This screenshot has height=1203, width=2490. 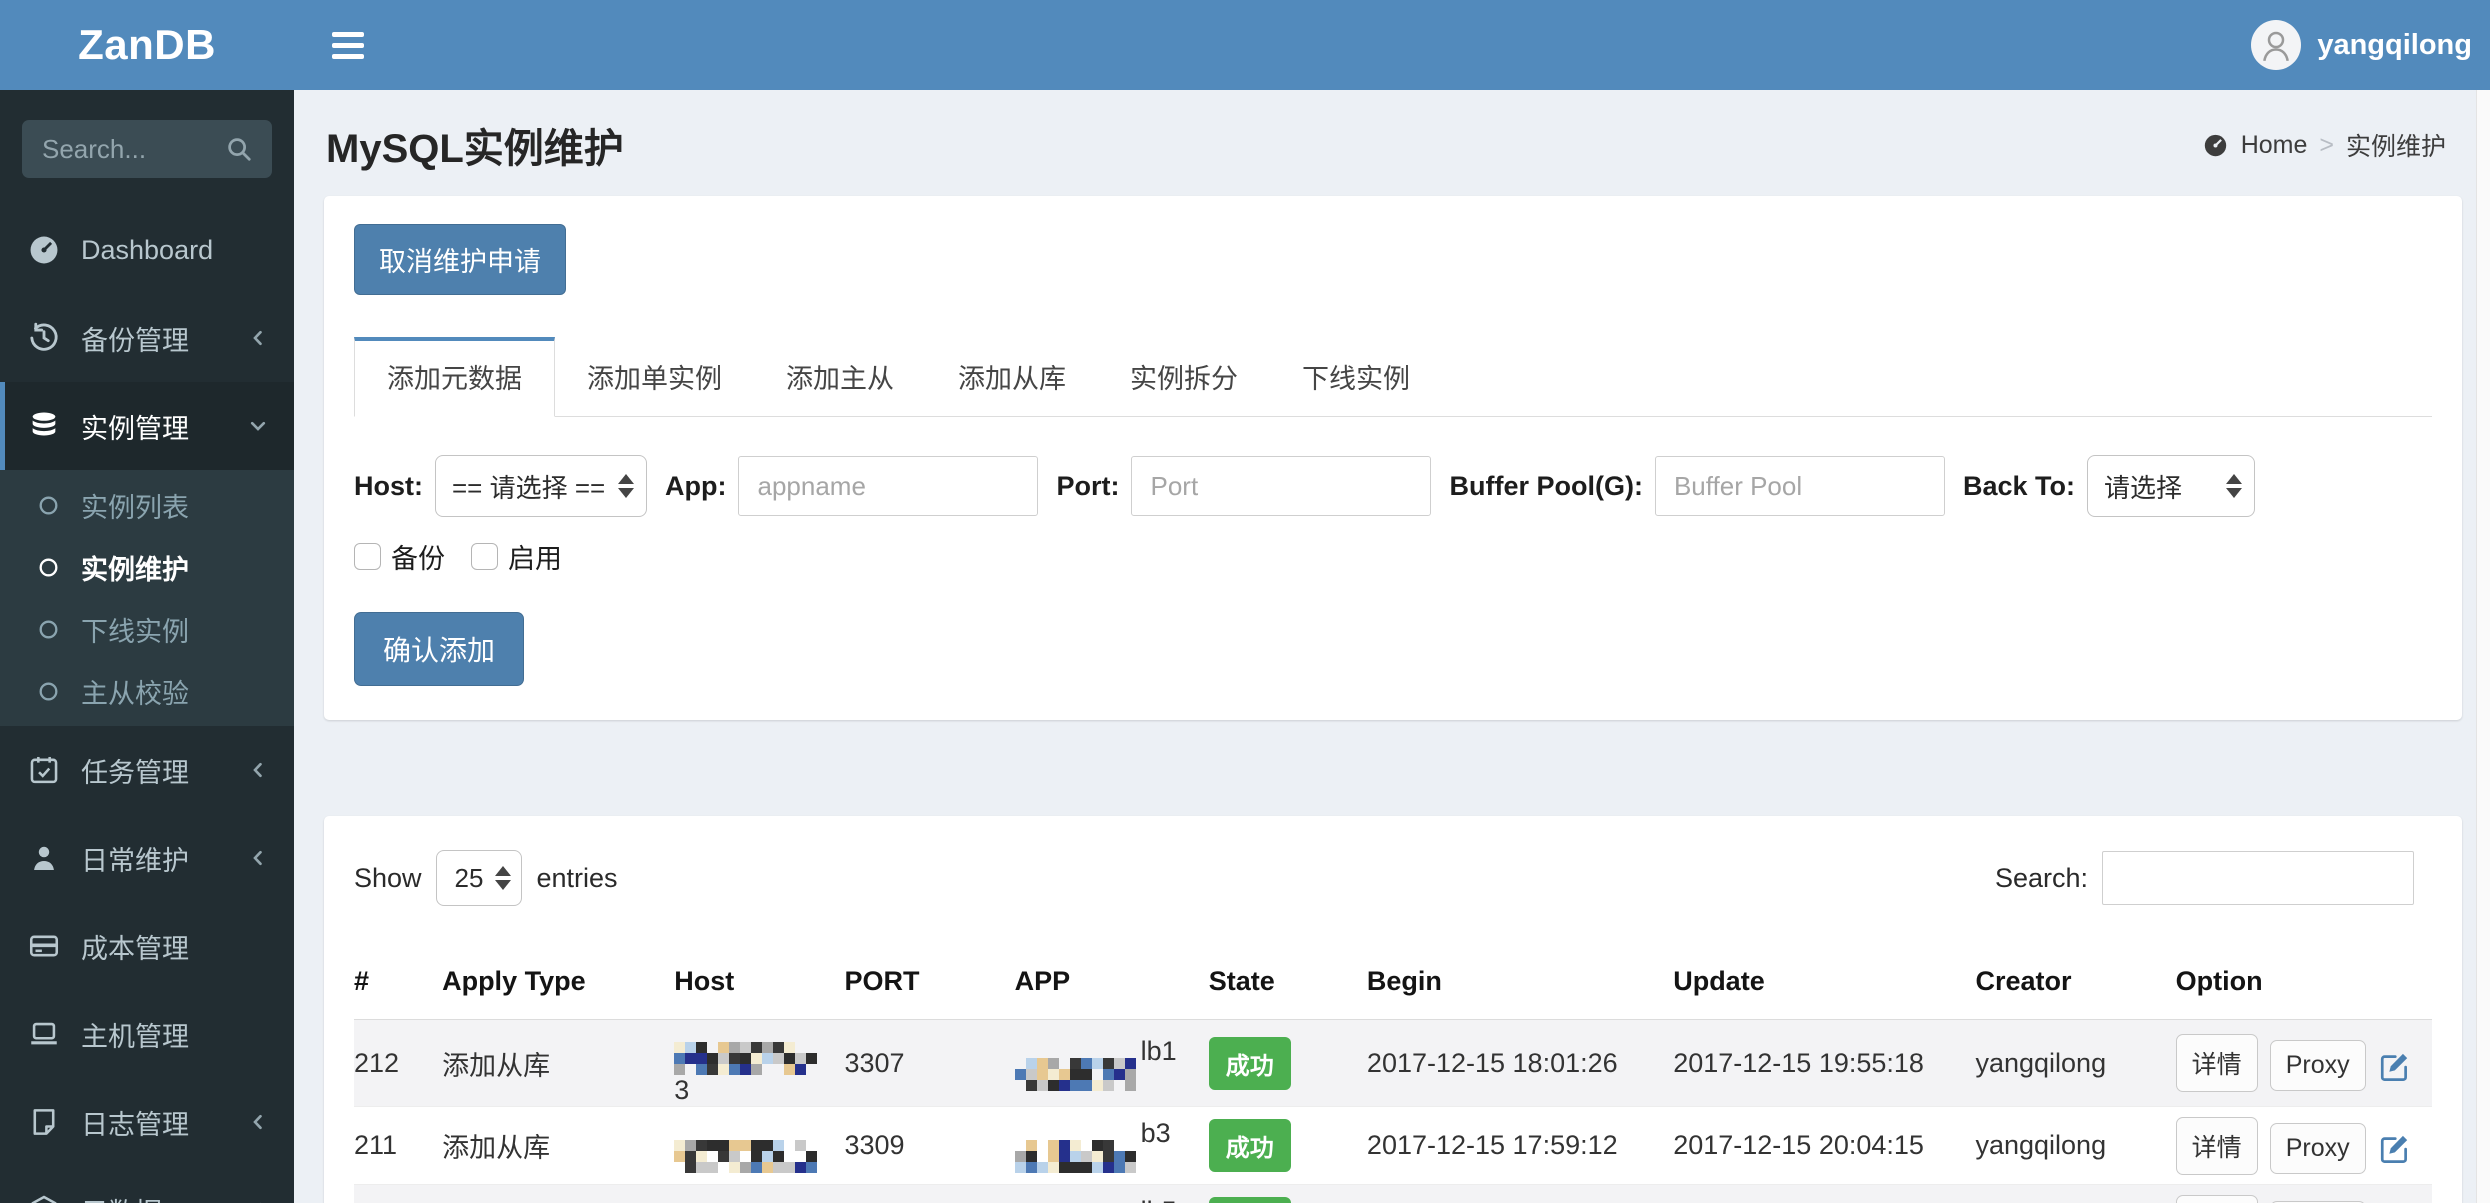 I want to click on begin-cell: 2017-12-15 17:53:58, so click(x=1520, y=1194).